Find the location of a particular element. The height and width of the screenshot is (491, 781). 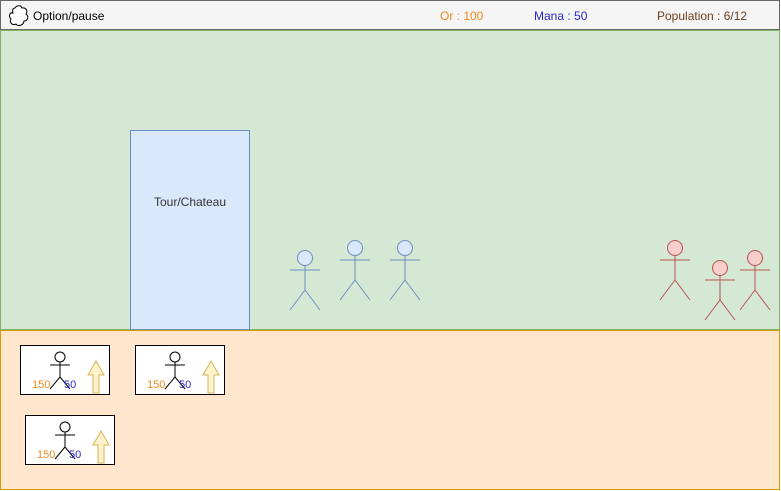

mana-counter: Mana : 50 is located at coordinates (561, 16).